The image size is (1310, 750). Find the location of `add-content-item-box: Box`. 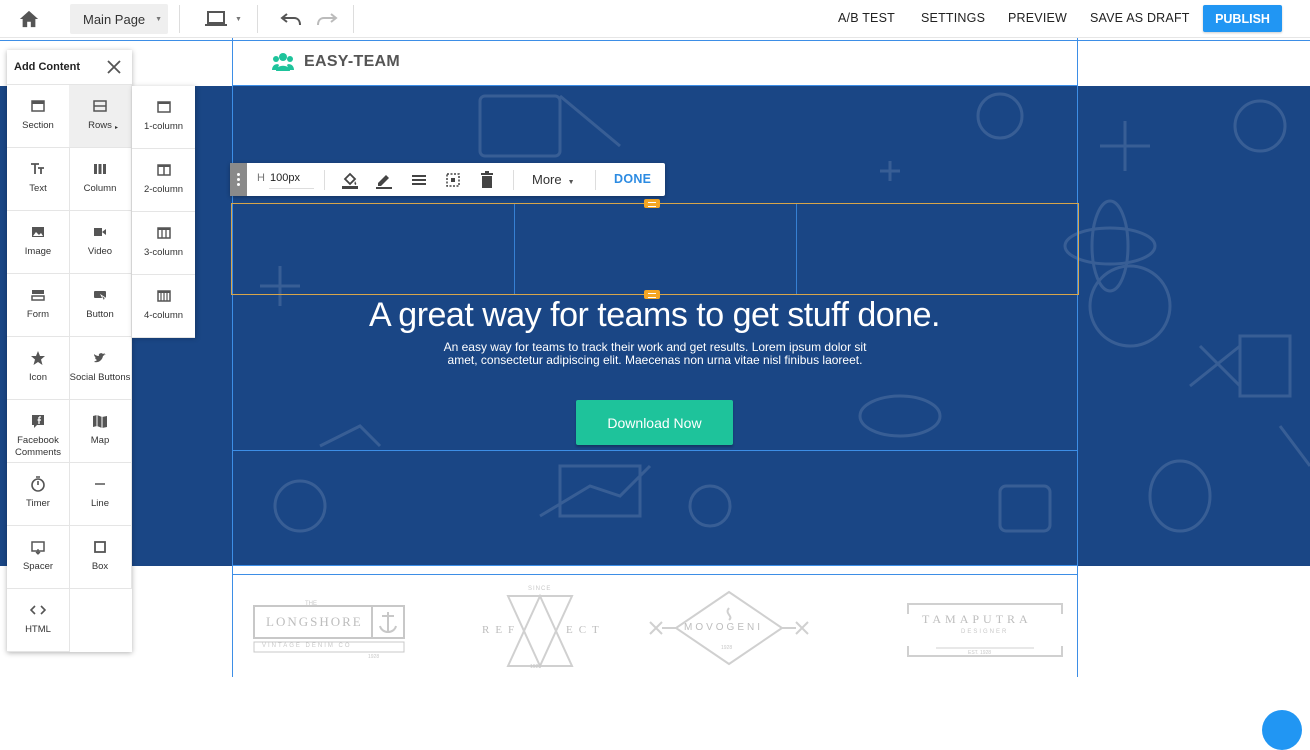

add-content-item-box: Box is located at coordinates (100, 557).